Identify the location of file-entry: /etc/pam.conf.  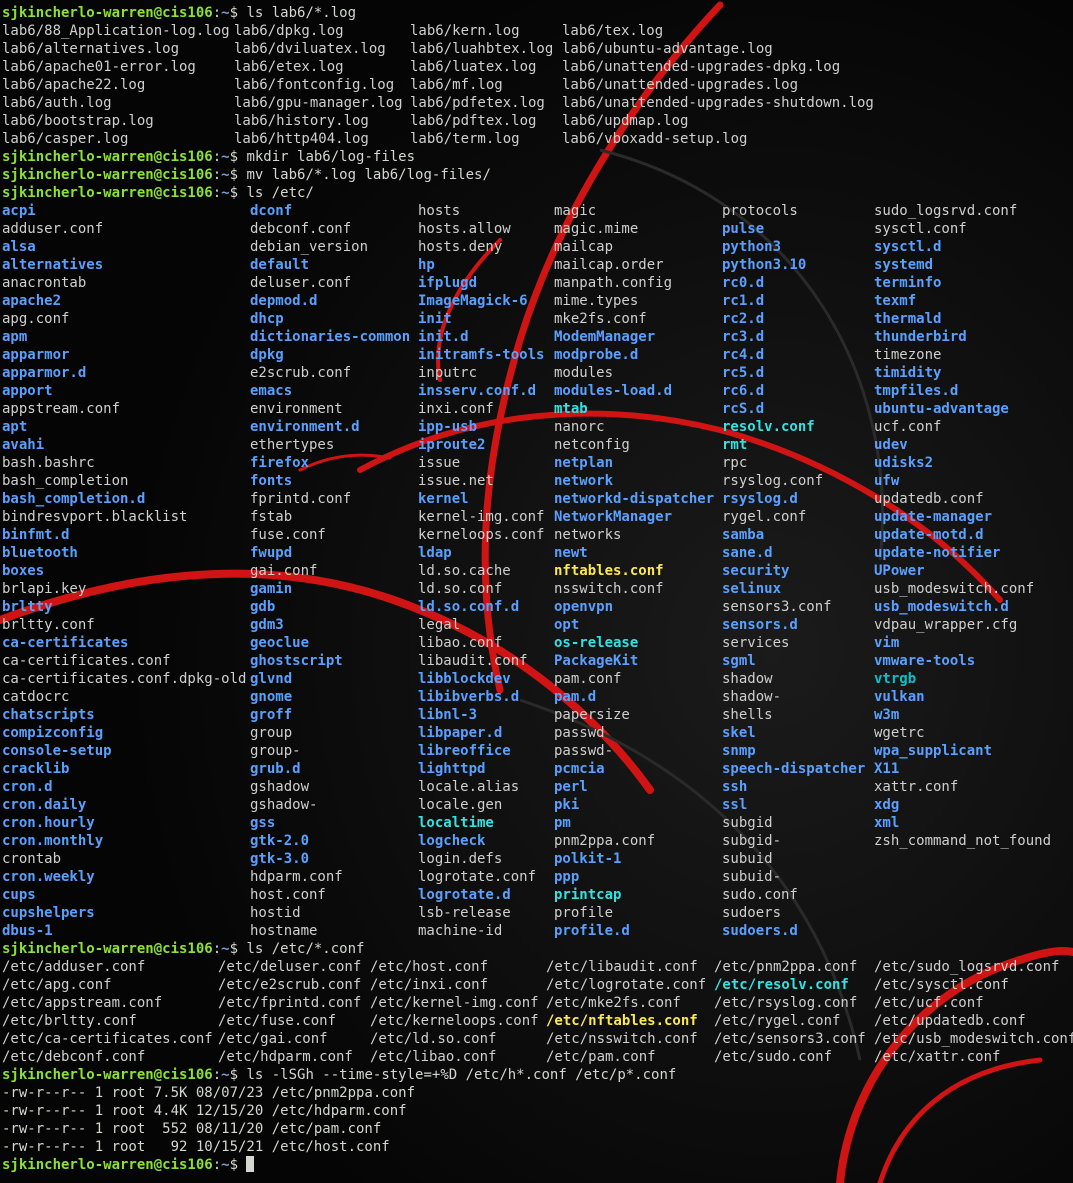
(601, 1057).